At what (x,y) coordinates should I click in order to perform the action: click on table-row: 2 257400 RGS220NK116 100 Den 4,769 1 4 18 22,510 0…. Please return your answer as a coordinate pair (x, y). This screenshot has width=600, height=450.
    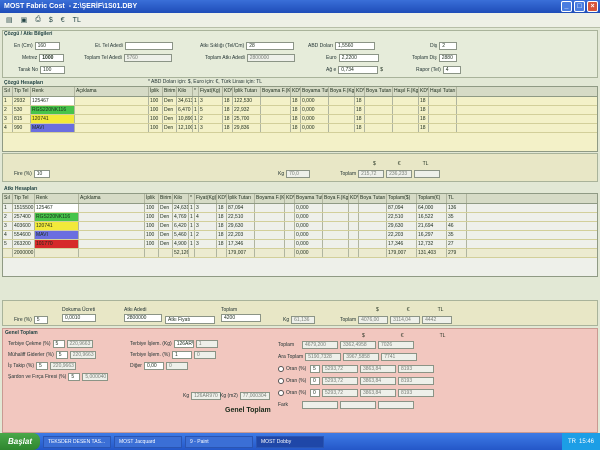
    Looking at the image, I should click on (300, 217).